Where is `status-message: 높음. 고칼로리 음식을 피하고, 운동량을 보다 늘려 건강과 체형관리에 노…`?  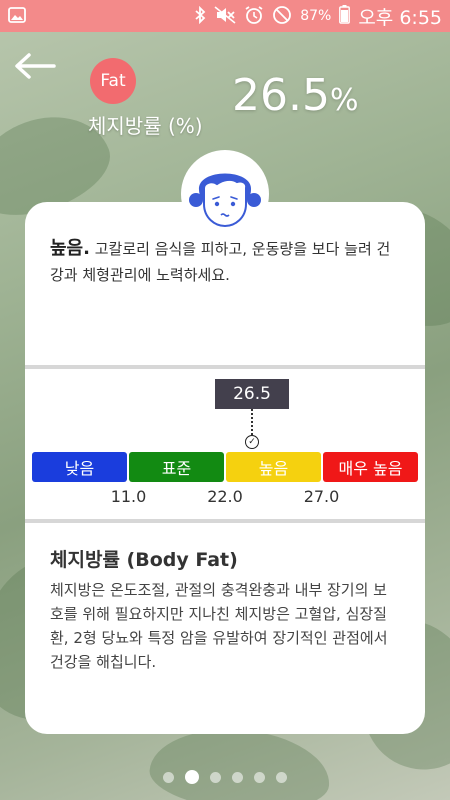 status-message: 높음. 고칼로리 음식을 피하고, 운동량을 보다 늘려 건강과 체형관리에 노… is located at coordinates (225, 262).